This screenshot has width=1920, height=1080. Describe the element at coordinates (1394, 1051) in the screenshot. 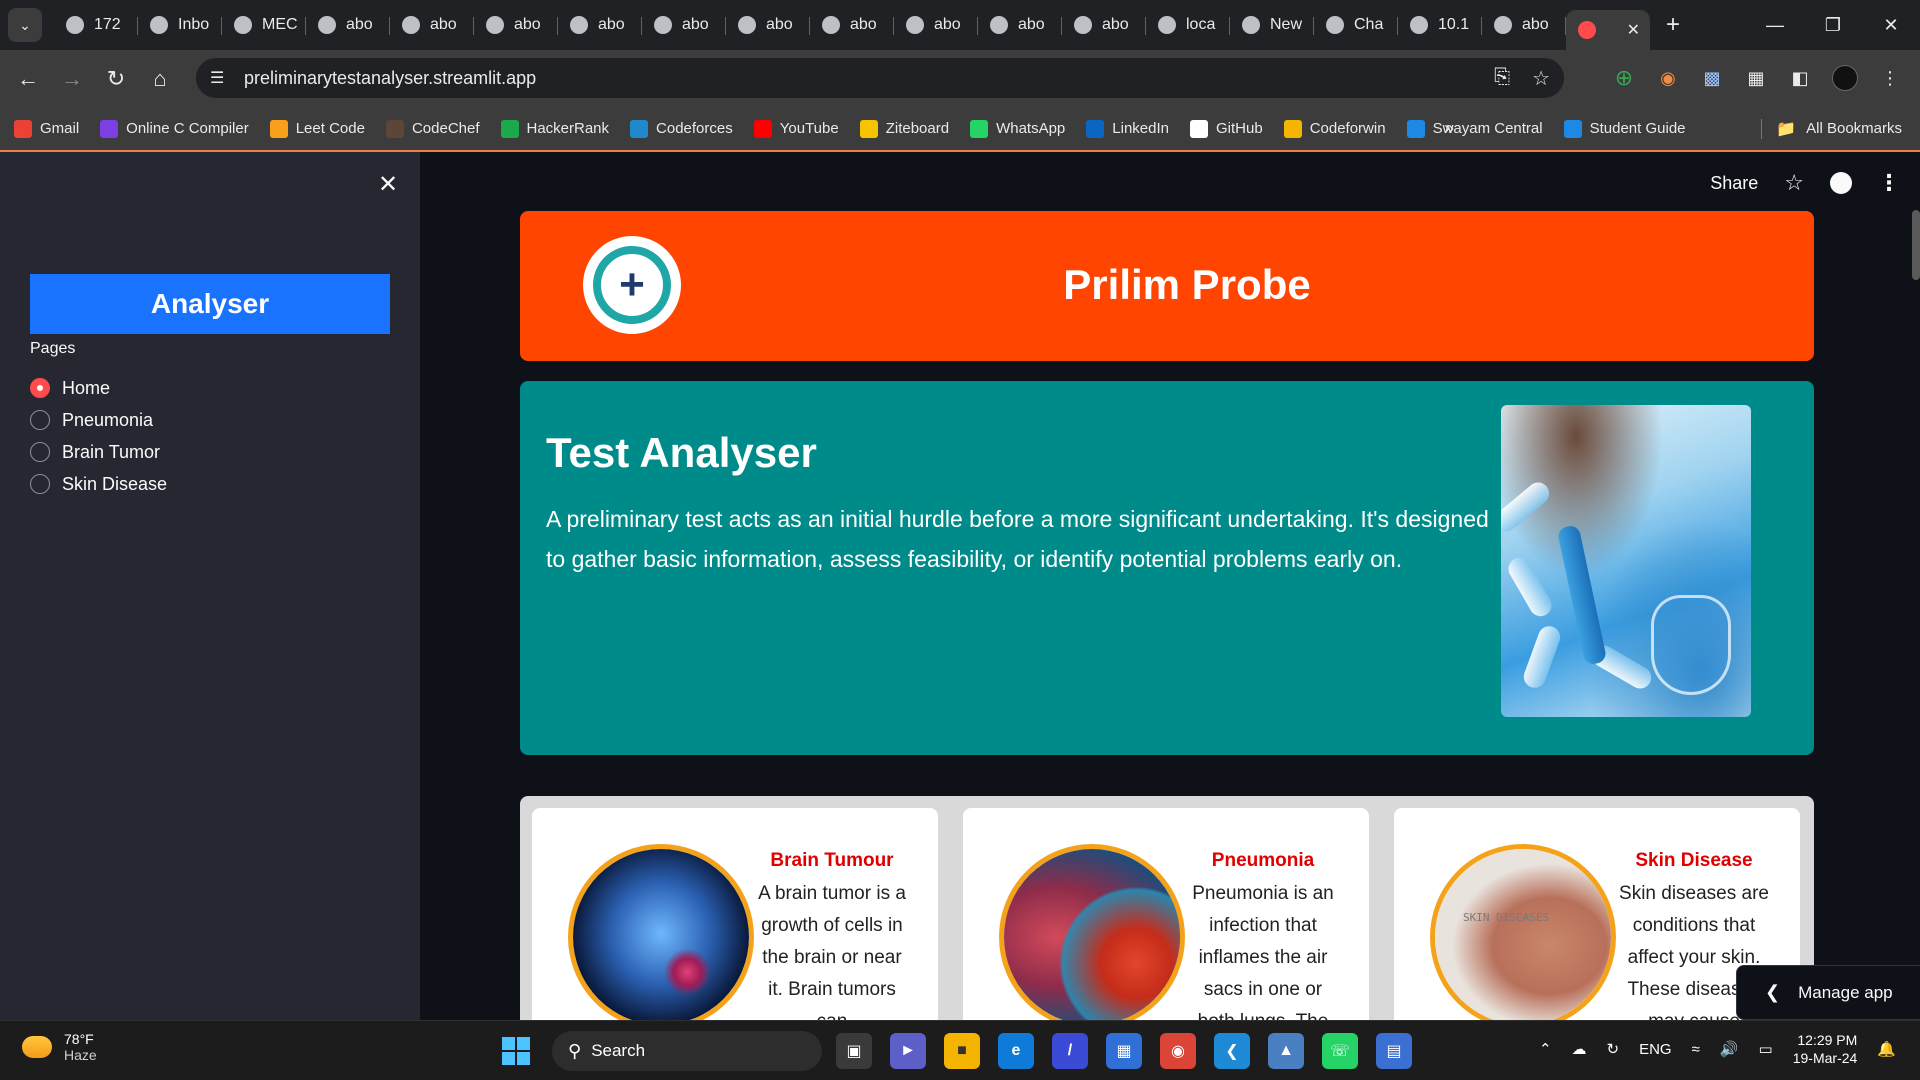

I see `remote-desktop-icon: ▤` at that location.